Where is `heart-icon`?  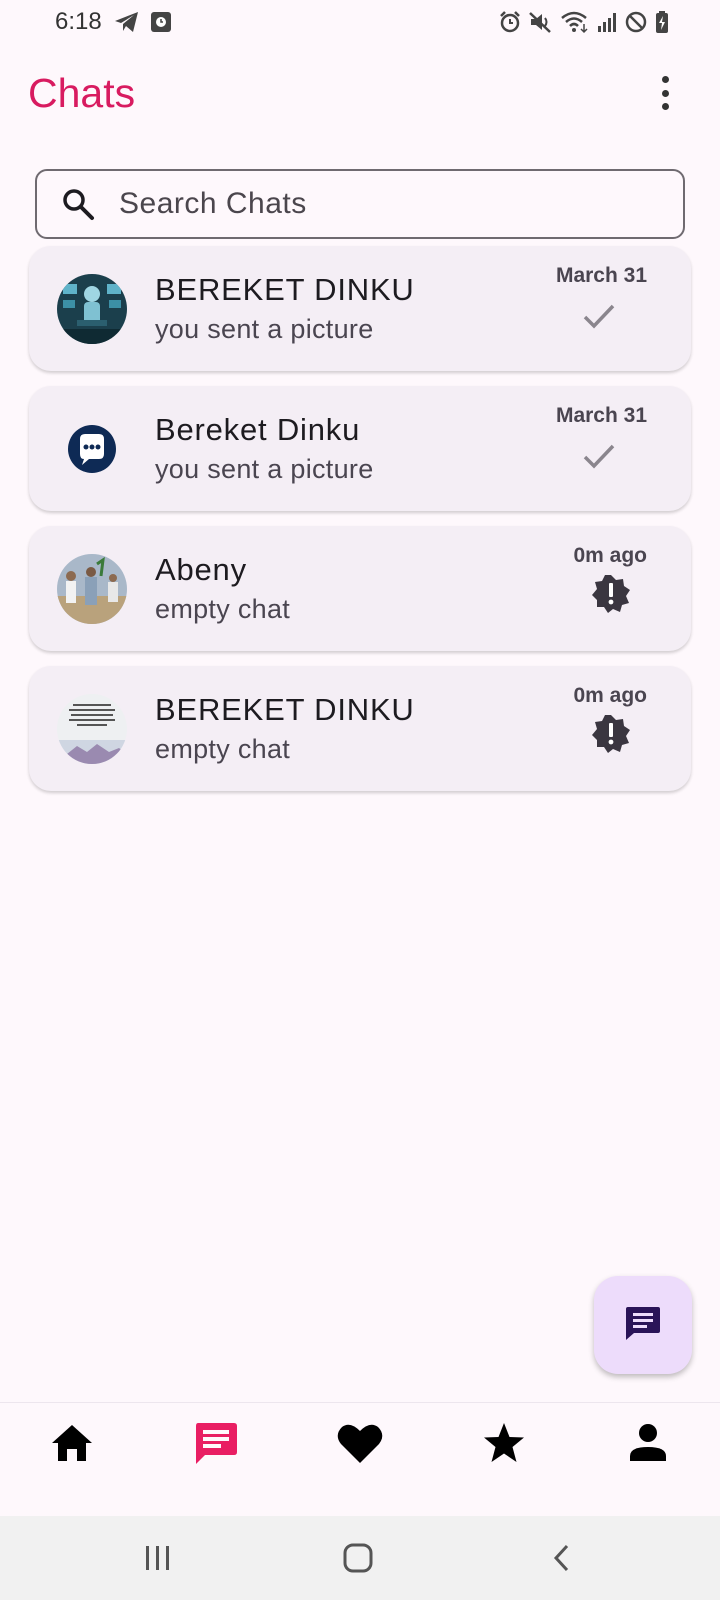
heart-icon is located at coordinates (360, 1445).